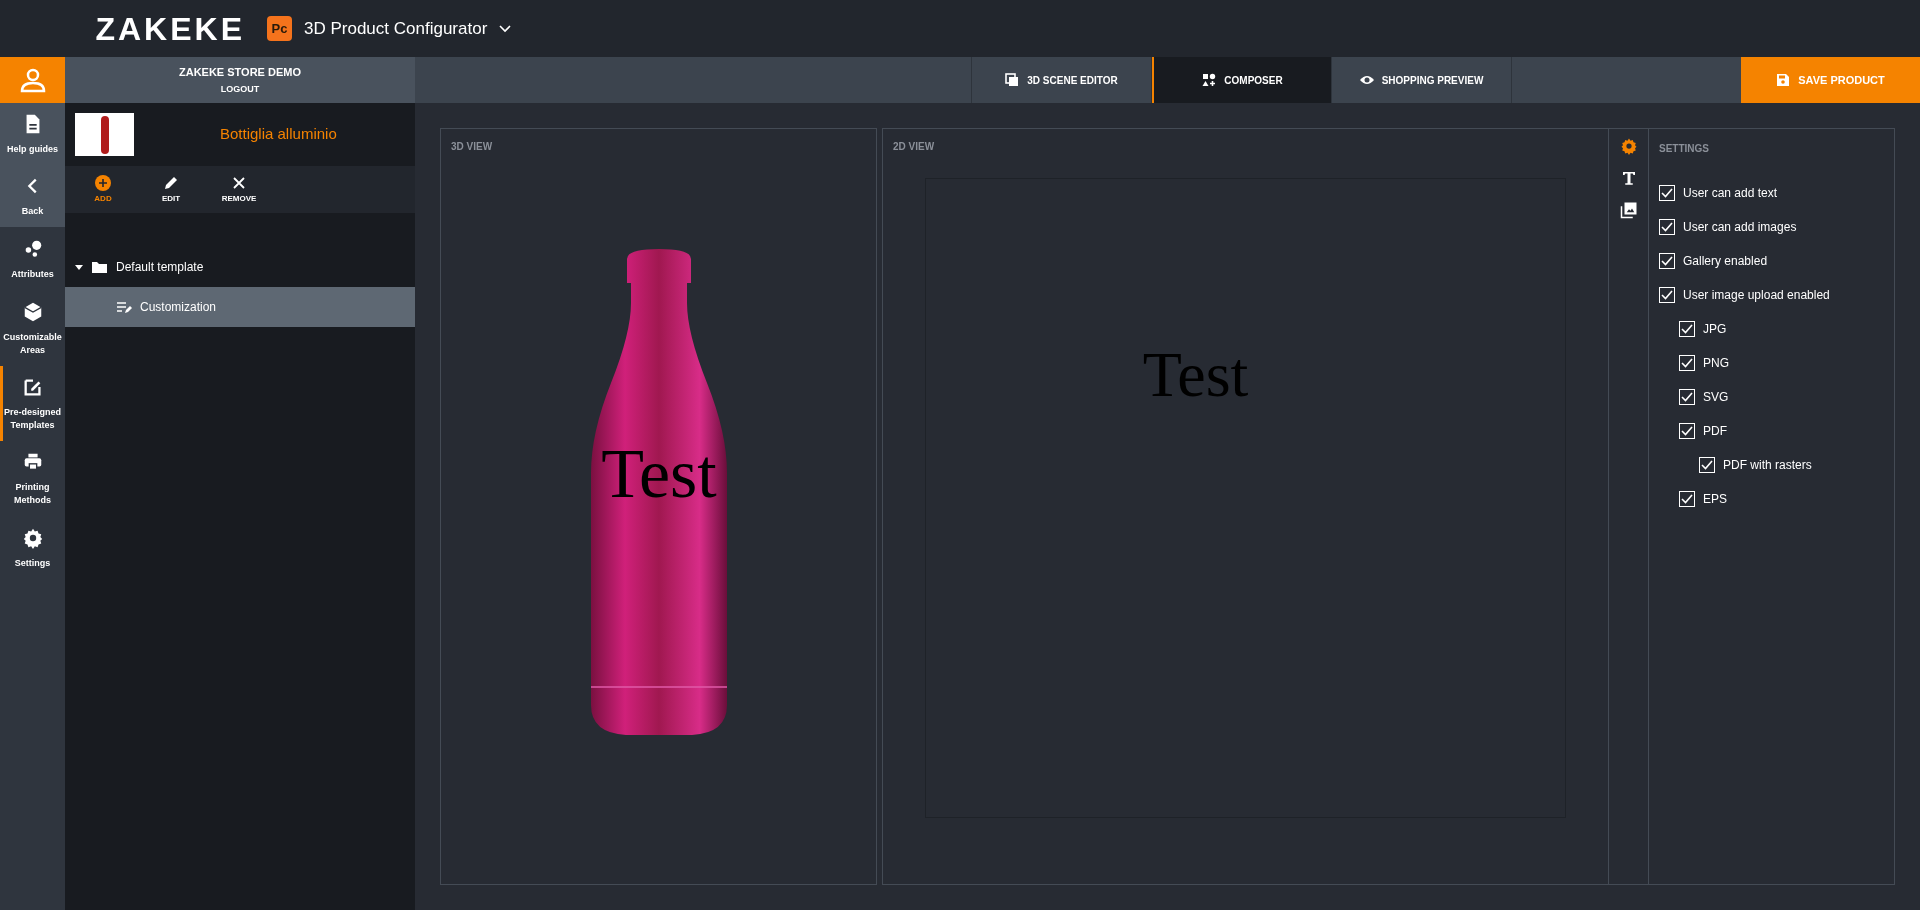 The width and height of the screenshot is (1920, 910). Describe the element at coordinates (1628, 210) in the screenshot. I see `images-icon` at that location.